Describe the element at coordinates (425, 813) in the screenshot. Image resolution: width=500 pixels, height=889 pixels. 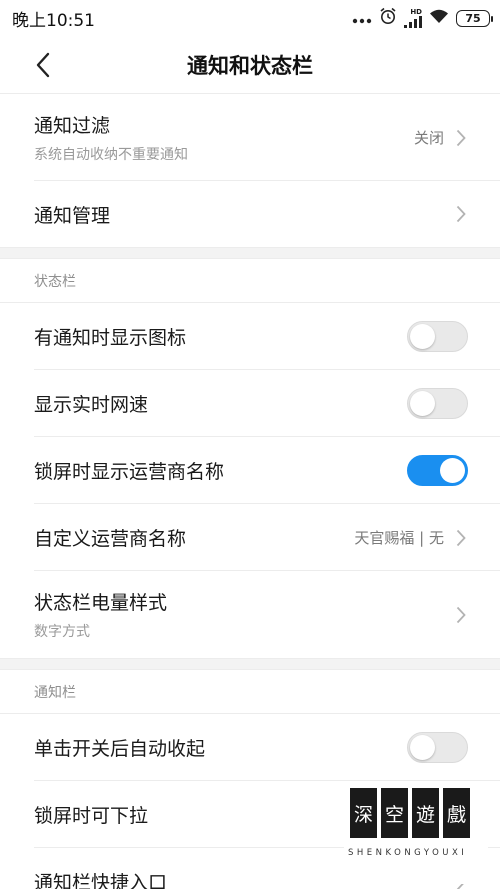
I see `watermark-char: 遊` at that location.